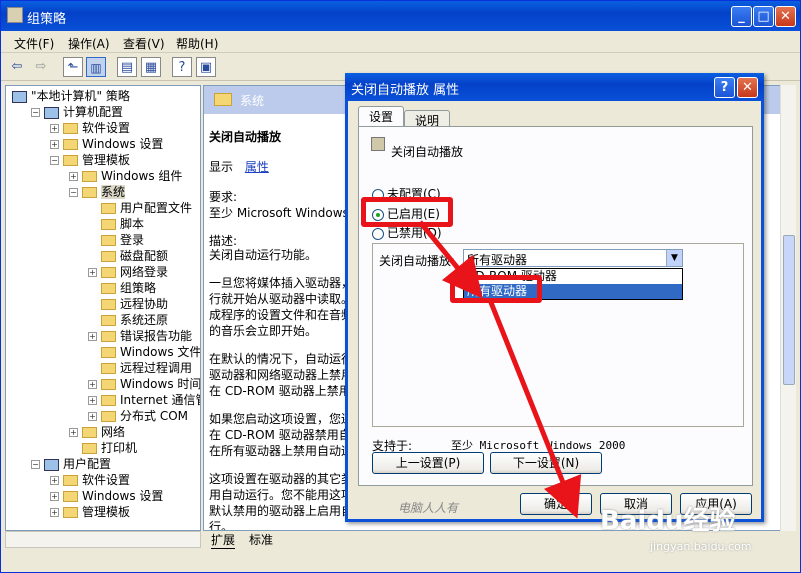 The width and height of the screenshot is (801, 573). I want to click on baidu-watermark-url: jingyan.baidu.com, so click(701, 546).